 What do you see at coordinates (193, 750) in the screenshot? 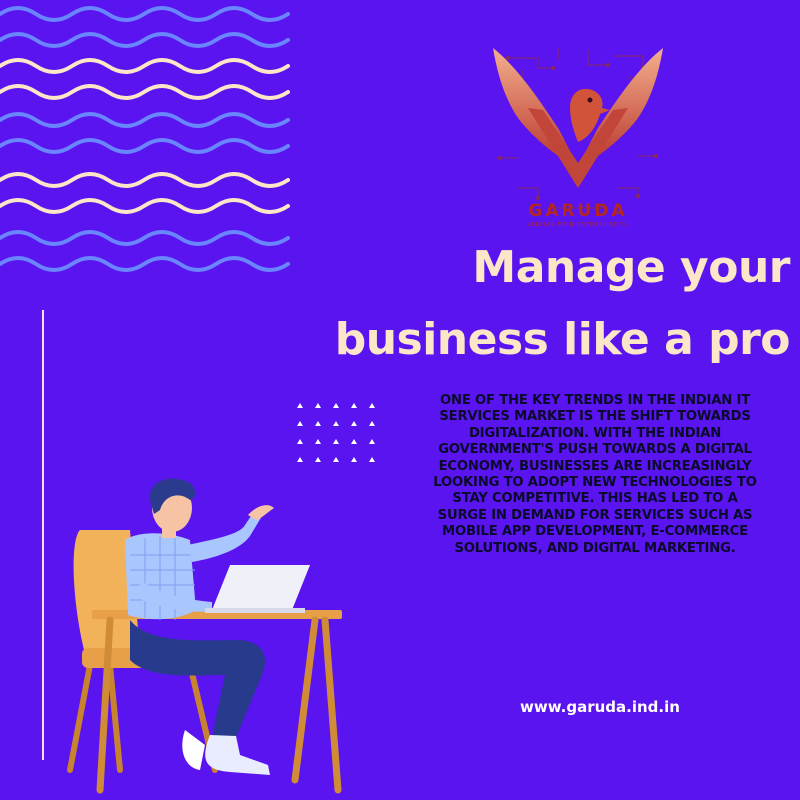
I see `person-shoe-back` at bounding box center [193, 750].